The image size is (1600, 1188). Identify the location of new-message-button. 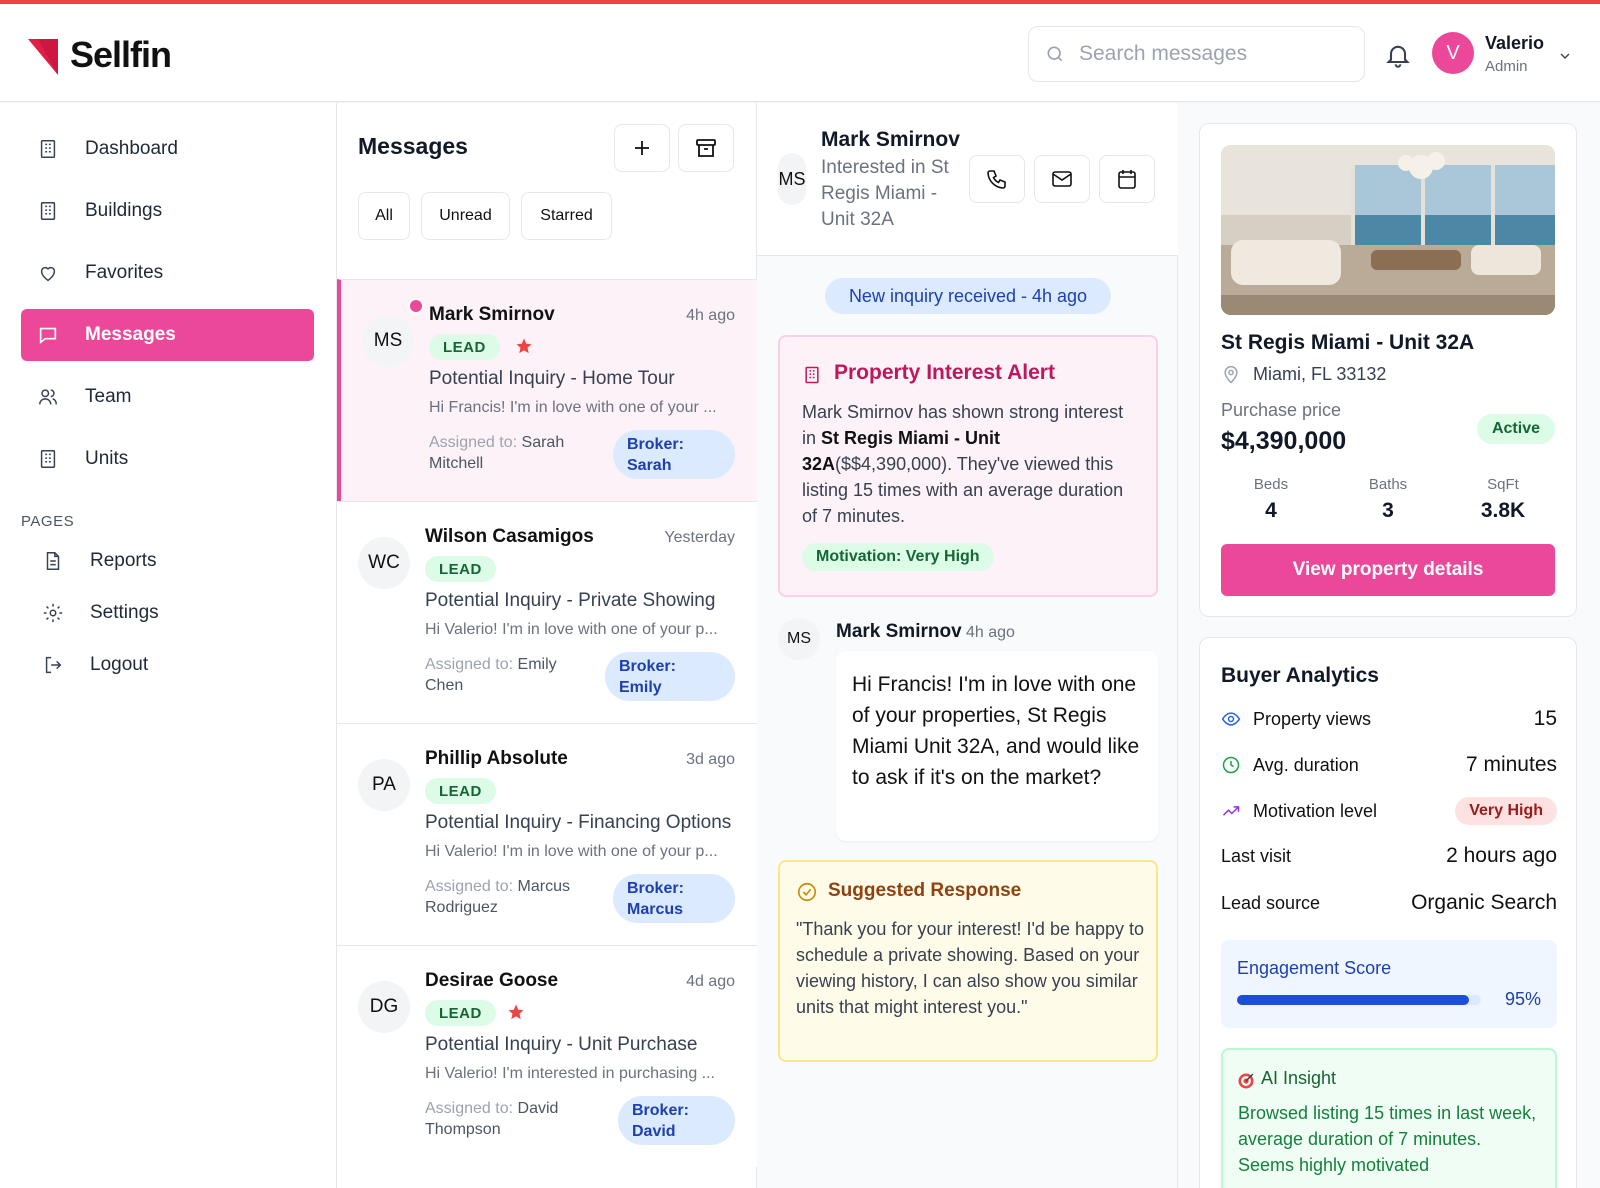
(642, 148).